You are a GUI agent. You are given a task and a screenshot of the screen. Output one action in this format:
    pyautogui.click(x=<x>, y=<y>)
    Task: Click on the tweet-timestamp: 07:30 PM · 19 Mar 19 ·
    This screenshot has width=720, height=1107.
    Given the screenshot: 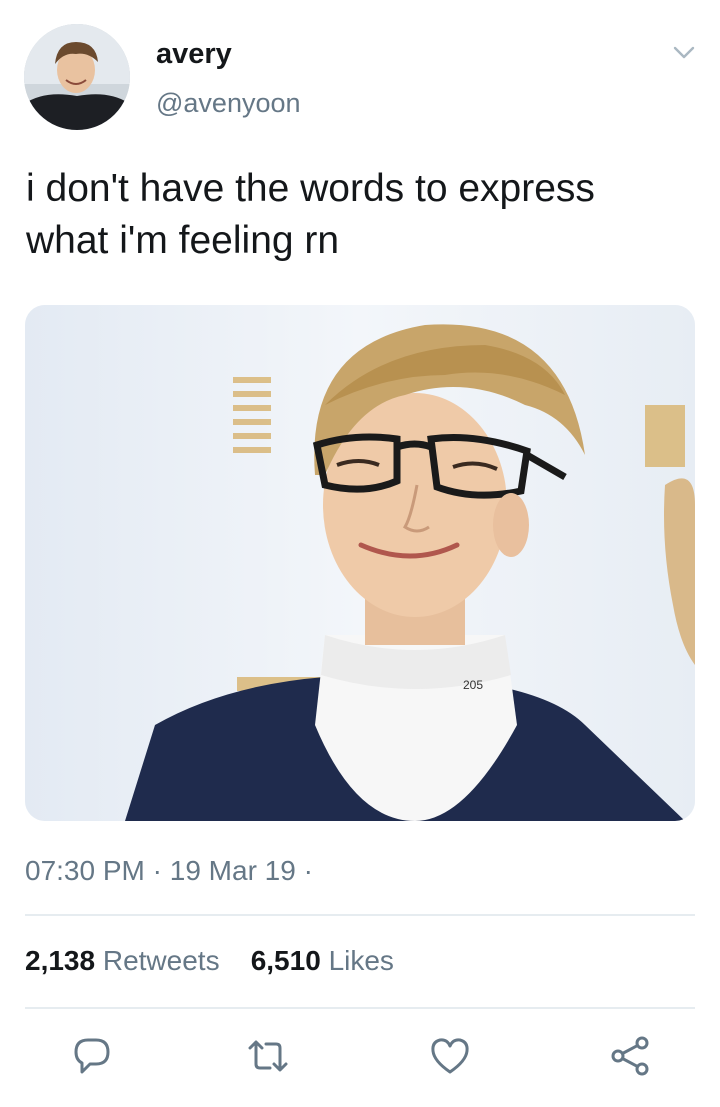 What is the action you would take?
    pyautogui.click(x=169, y=871)
    